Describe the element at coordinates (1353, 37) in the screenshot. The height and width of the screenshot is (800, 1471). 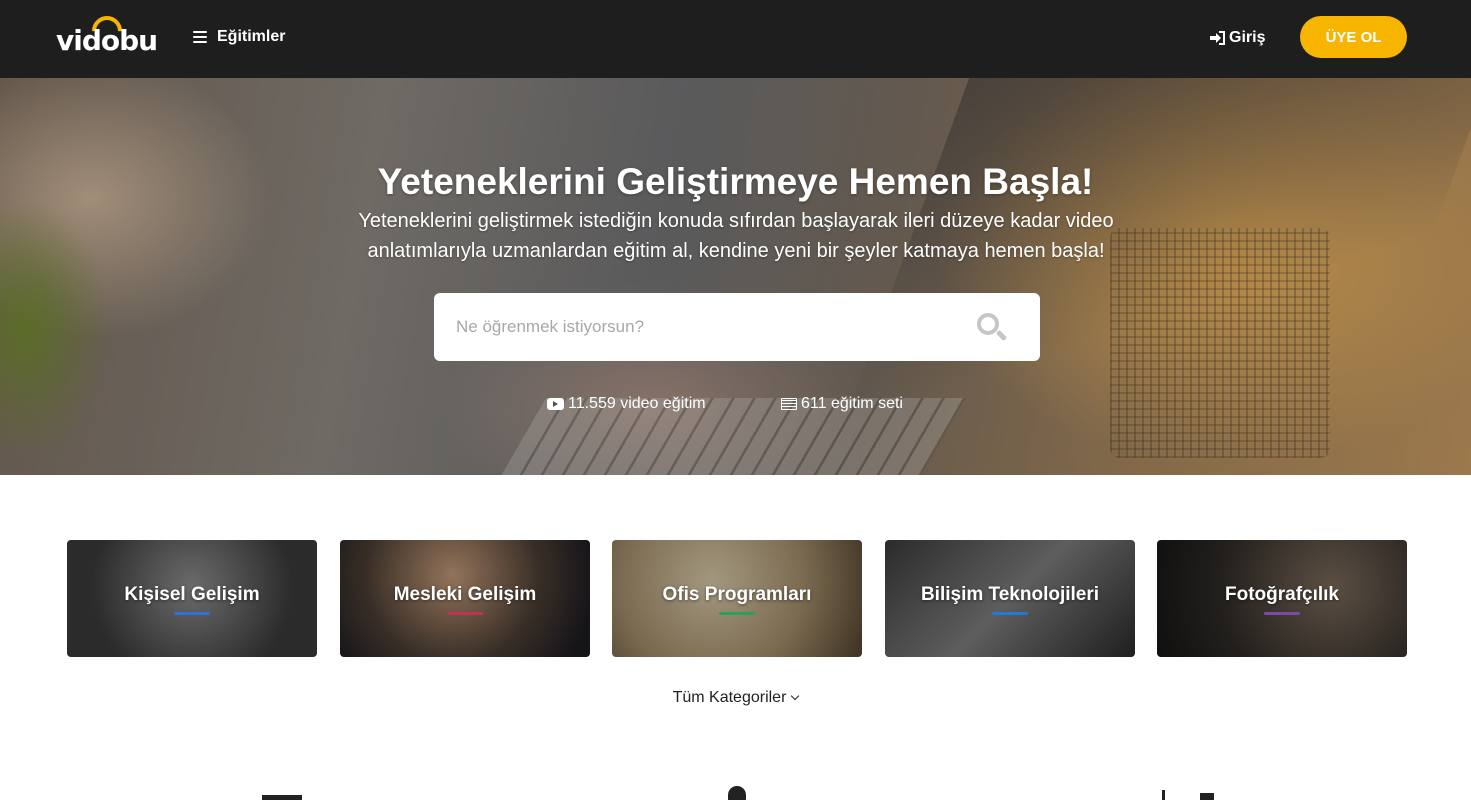
I see `signup-button: ÜYE OL` at that location.